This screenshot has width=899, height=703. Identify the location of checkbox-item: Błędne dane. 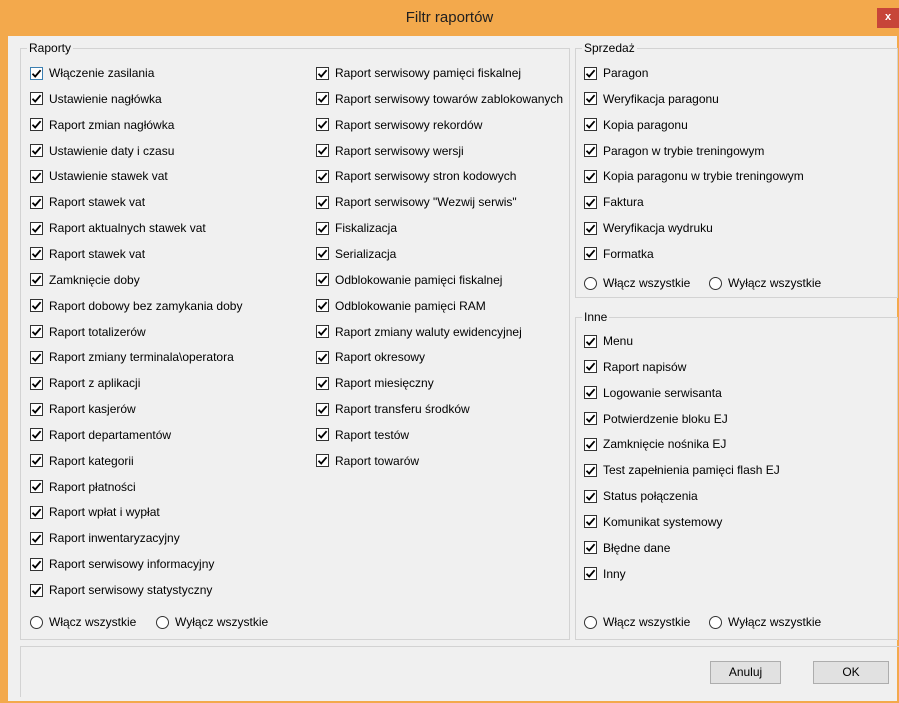
(627, 548).